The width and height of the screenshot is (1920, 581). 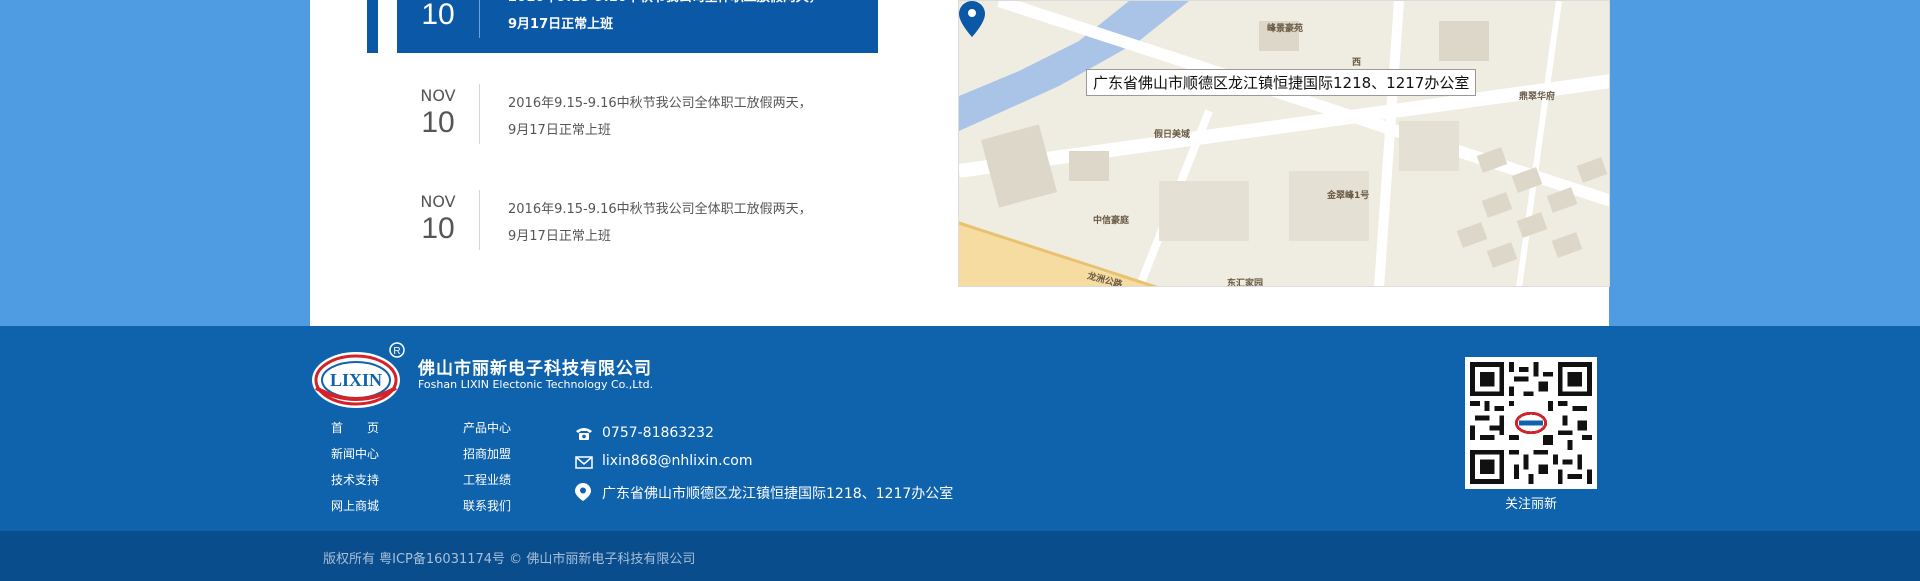 What do you see at coordinates (584, 462) in the screenshot?
I see `mail-icon` at bounding box center [584, 462].